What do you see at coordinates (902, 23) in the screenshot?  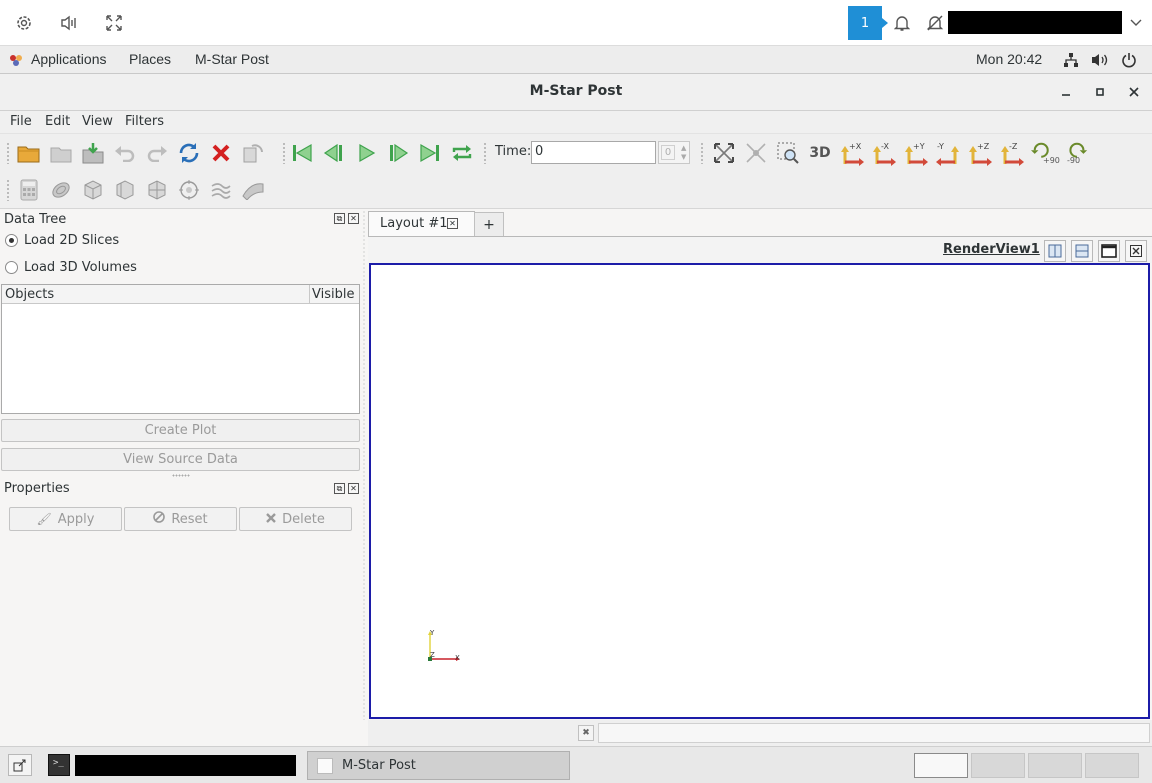 I see `bell-icon` at bounding box center [902, 23].